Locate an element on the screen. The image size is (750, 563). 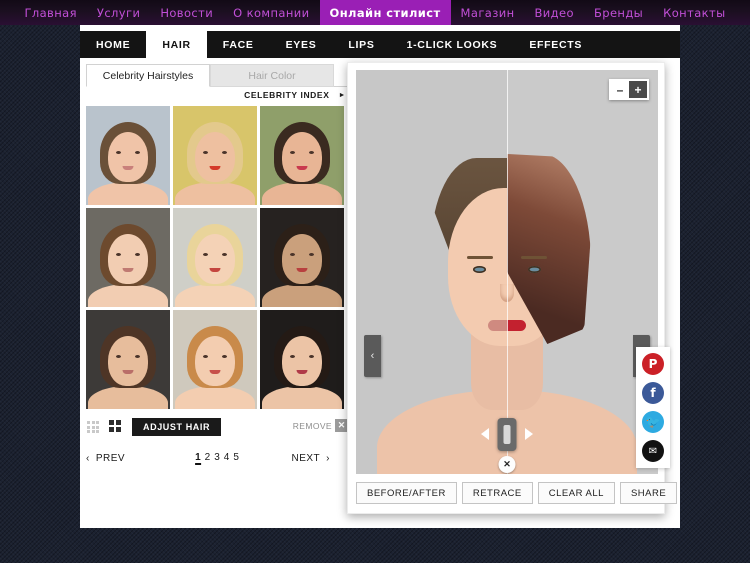
pagination-page: 2 is located at coordinates (208, 458).